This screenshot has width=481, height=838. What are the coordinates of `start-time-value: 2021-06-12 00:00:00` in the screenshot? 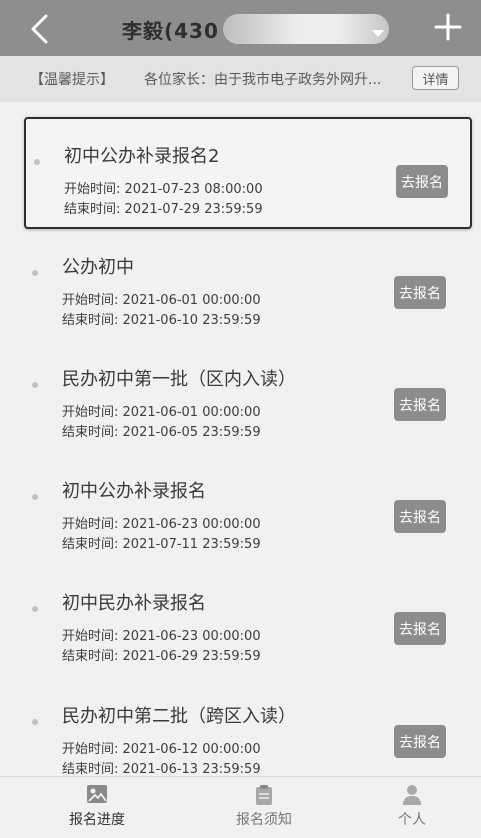 It's located at (191, 749).